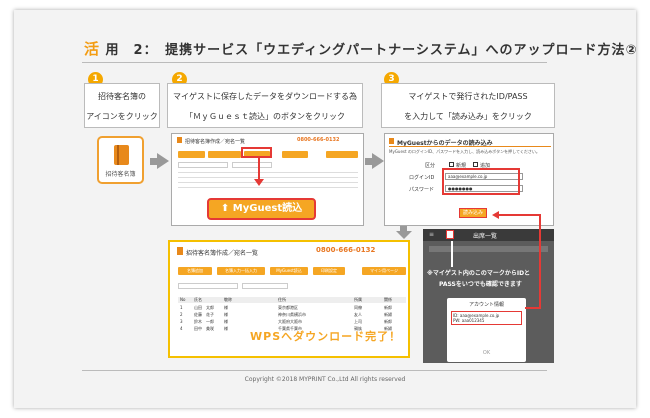  I want to click on connector-popup, so click(533, 308).